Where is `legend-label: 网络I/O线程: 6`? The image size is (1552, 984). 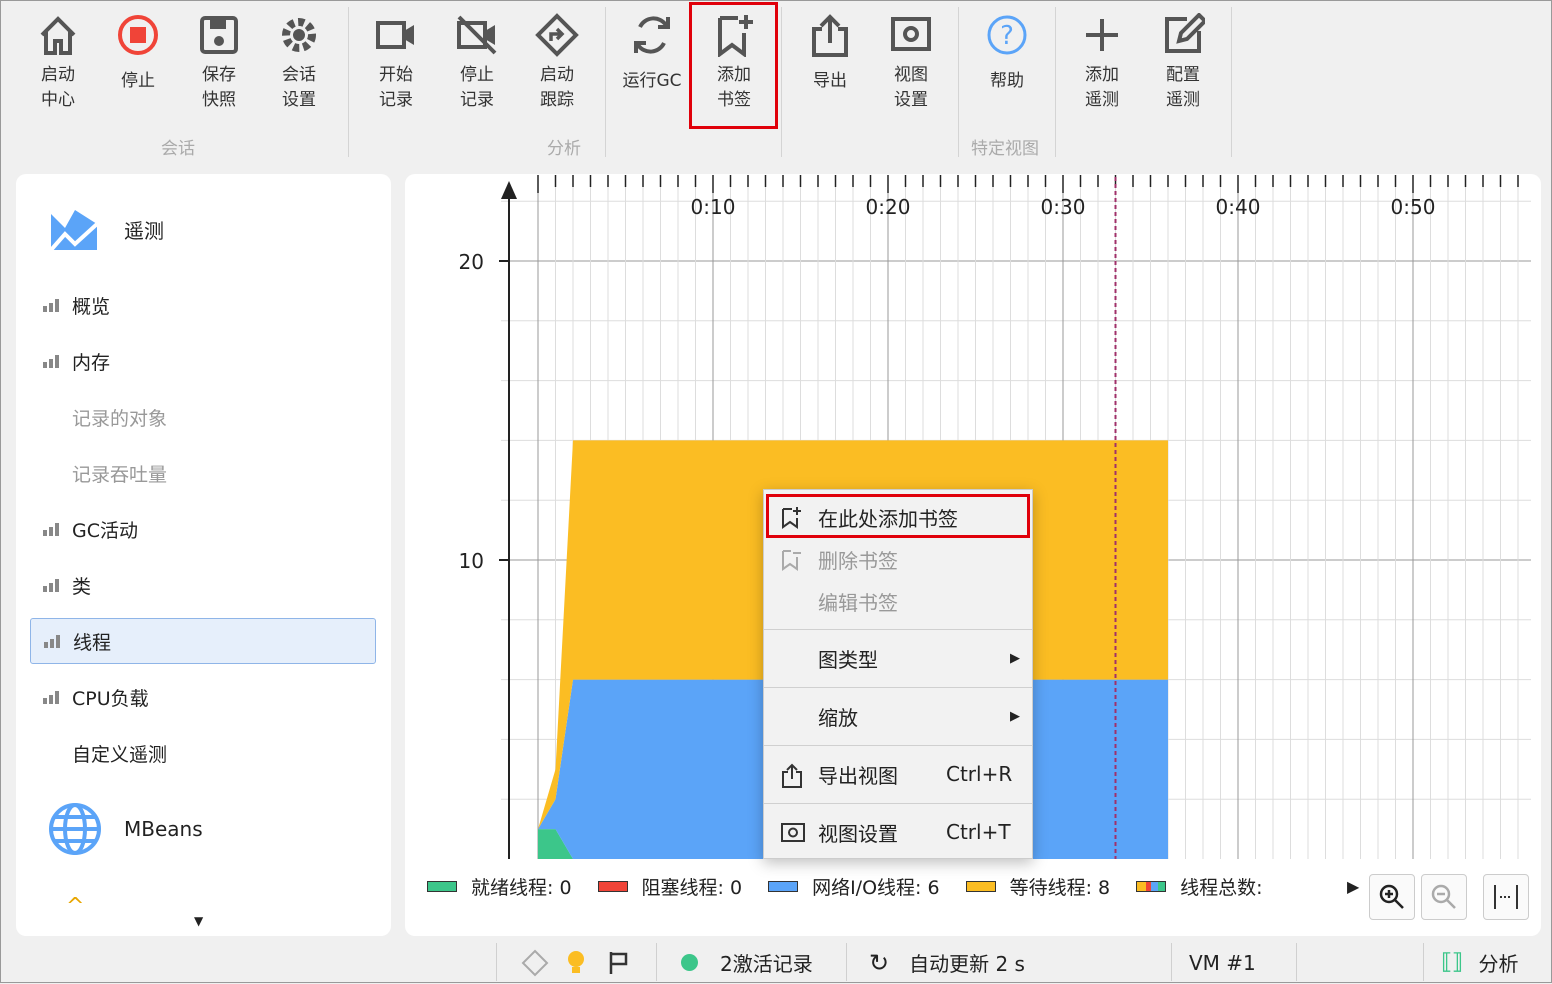
legend-label: 网络I/O线程: 6 is located at coordinates (876, 888).